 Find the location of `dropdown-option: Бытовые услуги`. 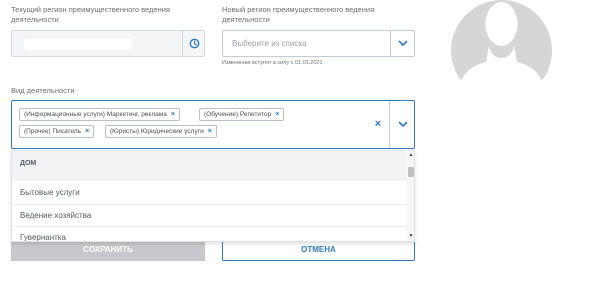

dropdown-option: Бытовые услуги is located at coordinates (209, 193).